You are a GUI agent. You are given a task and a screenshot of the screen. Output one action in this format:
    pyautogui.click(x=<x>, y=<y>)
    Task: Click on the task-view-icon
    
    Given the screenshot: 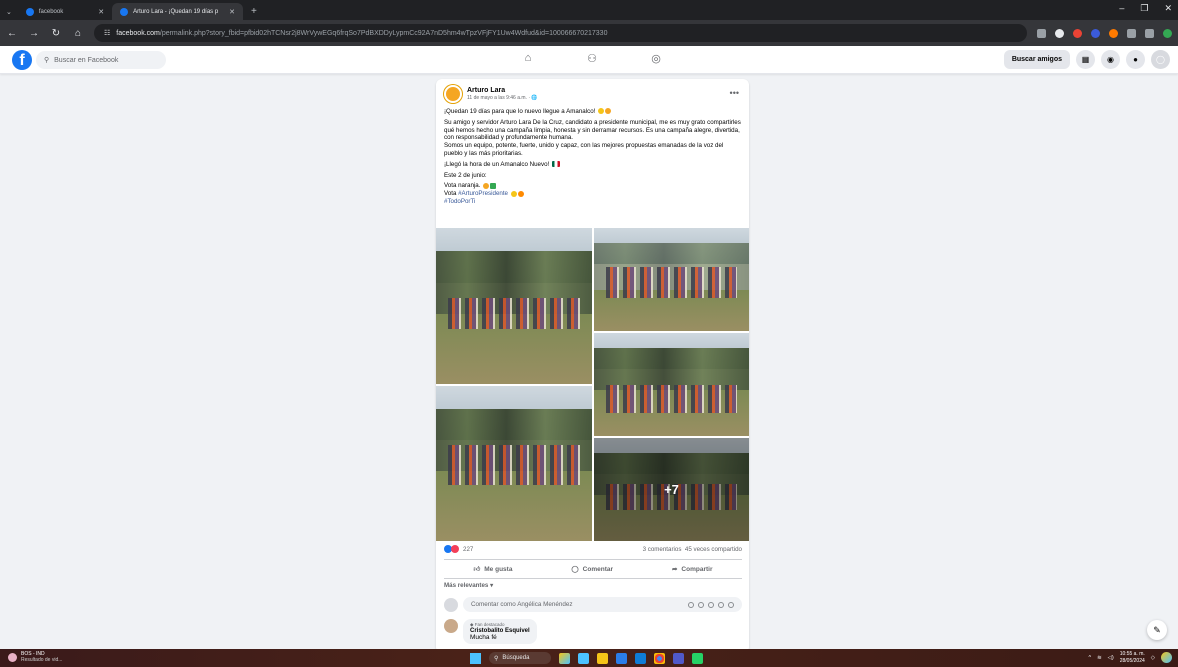 What is the action you would take?
    pyautogui.click(x=583, y=658)
    